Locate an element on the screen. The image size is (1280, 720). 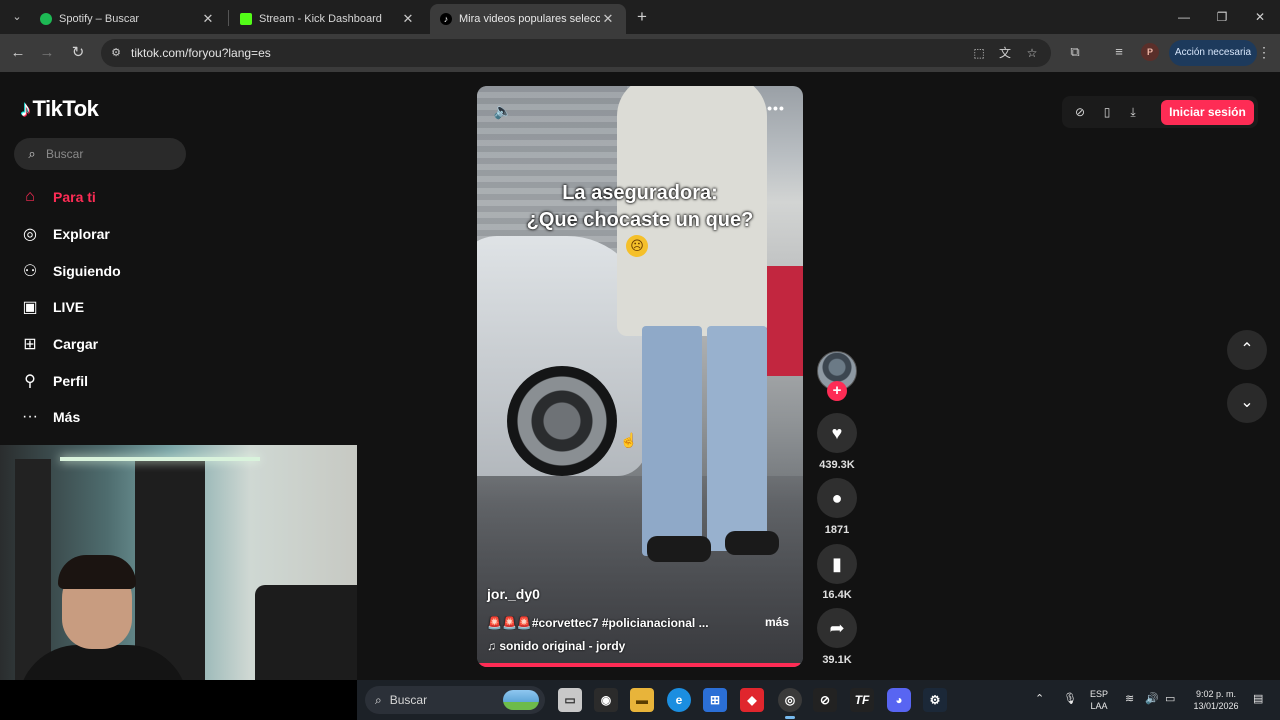
clock: 9:02 p. m. 13/01/2026 is located at coordinates (1216, 700).